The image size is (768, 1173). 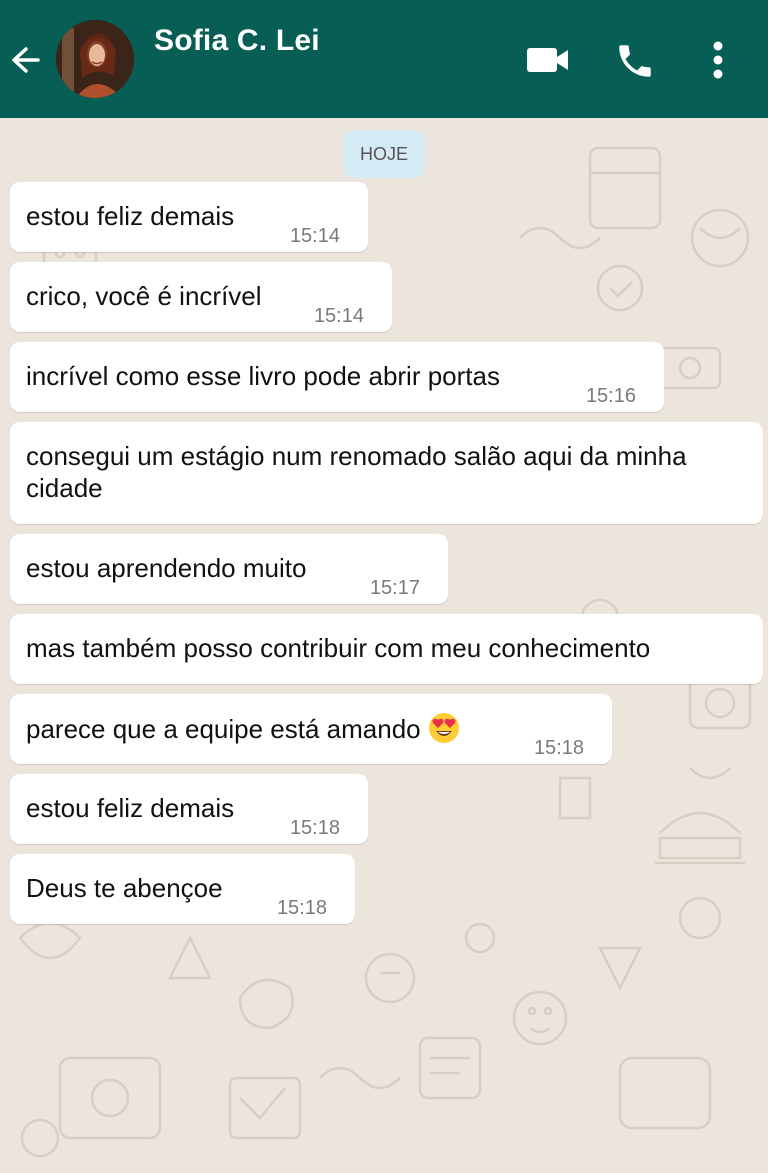 What do you see at coordinates (95, 59) in the screenshot?
I see `avatar` at bounding box center [95, 59].